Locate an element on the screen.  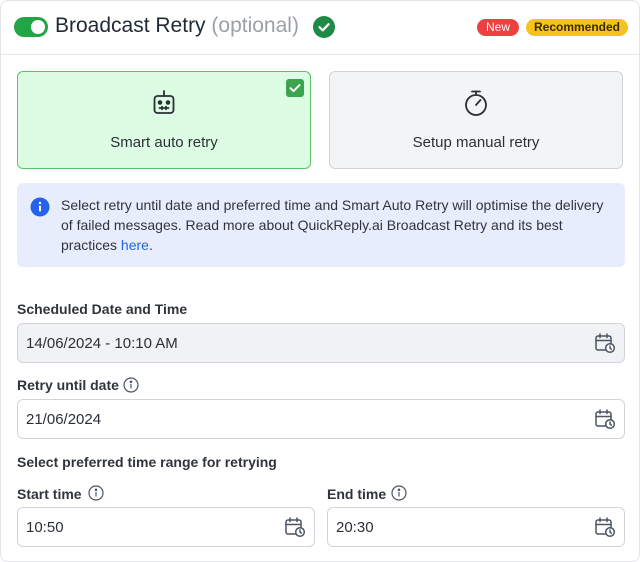
retry-until-value: 21/06/2024 is located at coordinates (64, 419).